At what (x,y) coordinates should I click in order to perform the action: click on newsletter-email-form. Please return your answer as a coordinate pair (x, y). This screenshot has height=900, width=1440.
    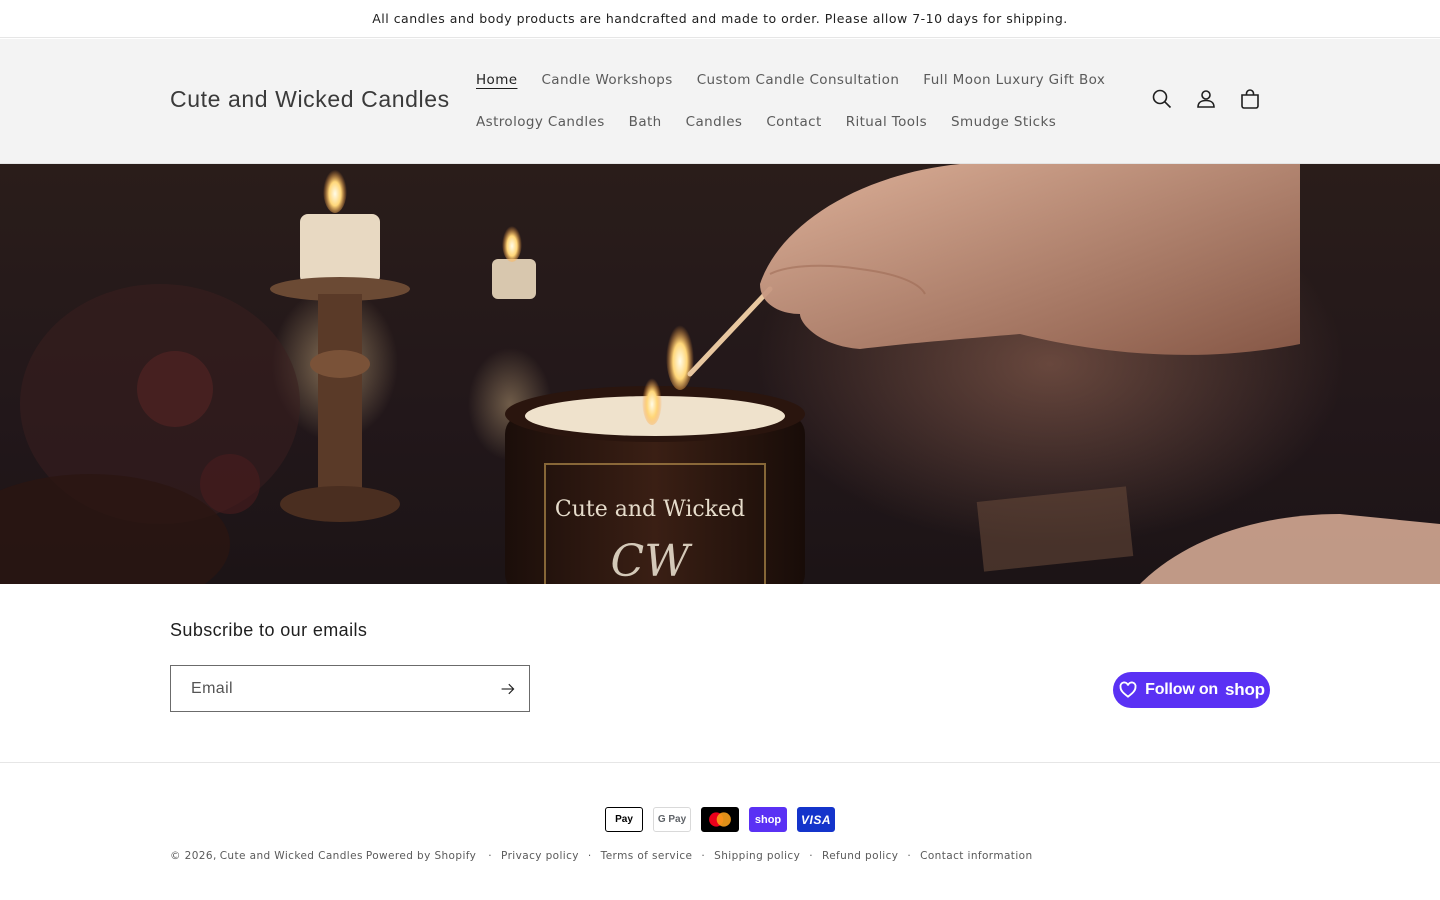
    Looking at the image, I should click on (350, 688).